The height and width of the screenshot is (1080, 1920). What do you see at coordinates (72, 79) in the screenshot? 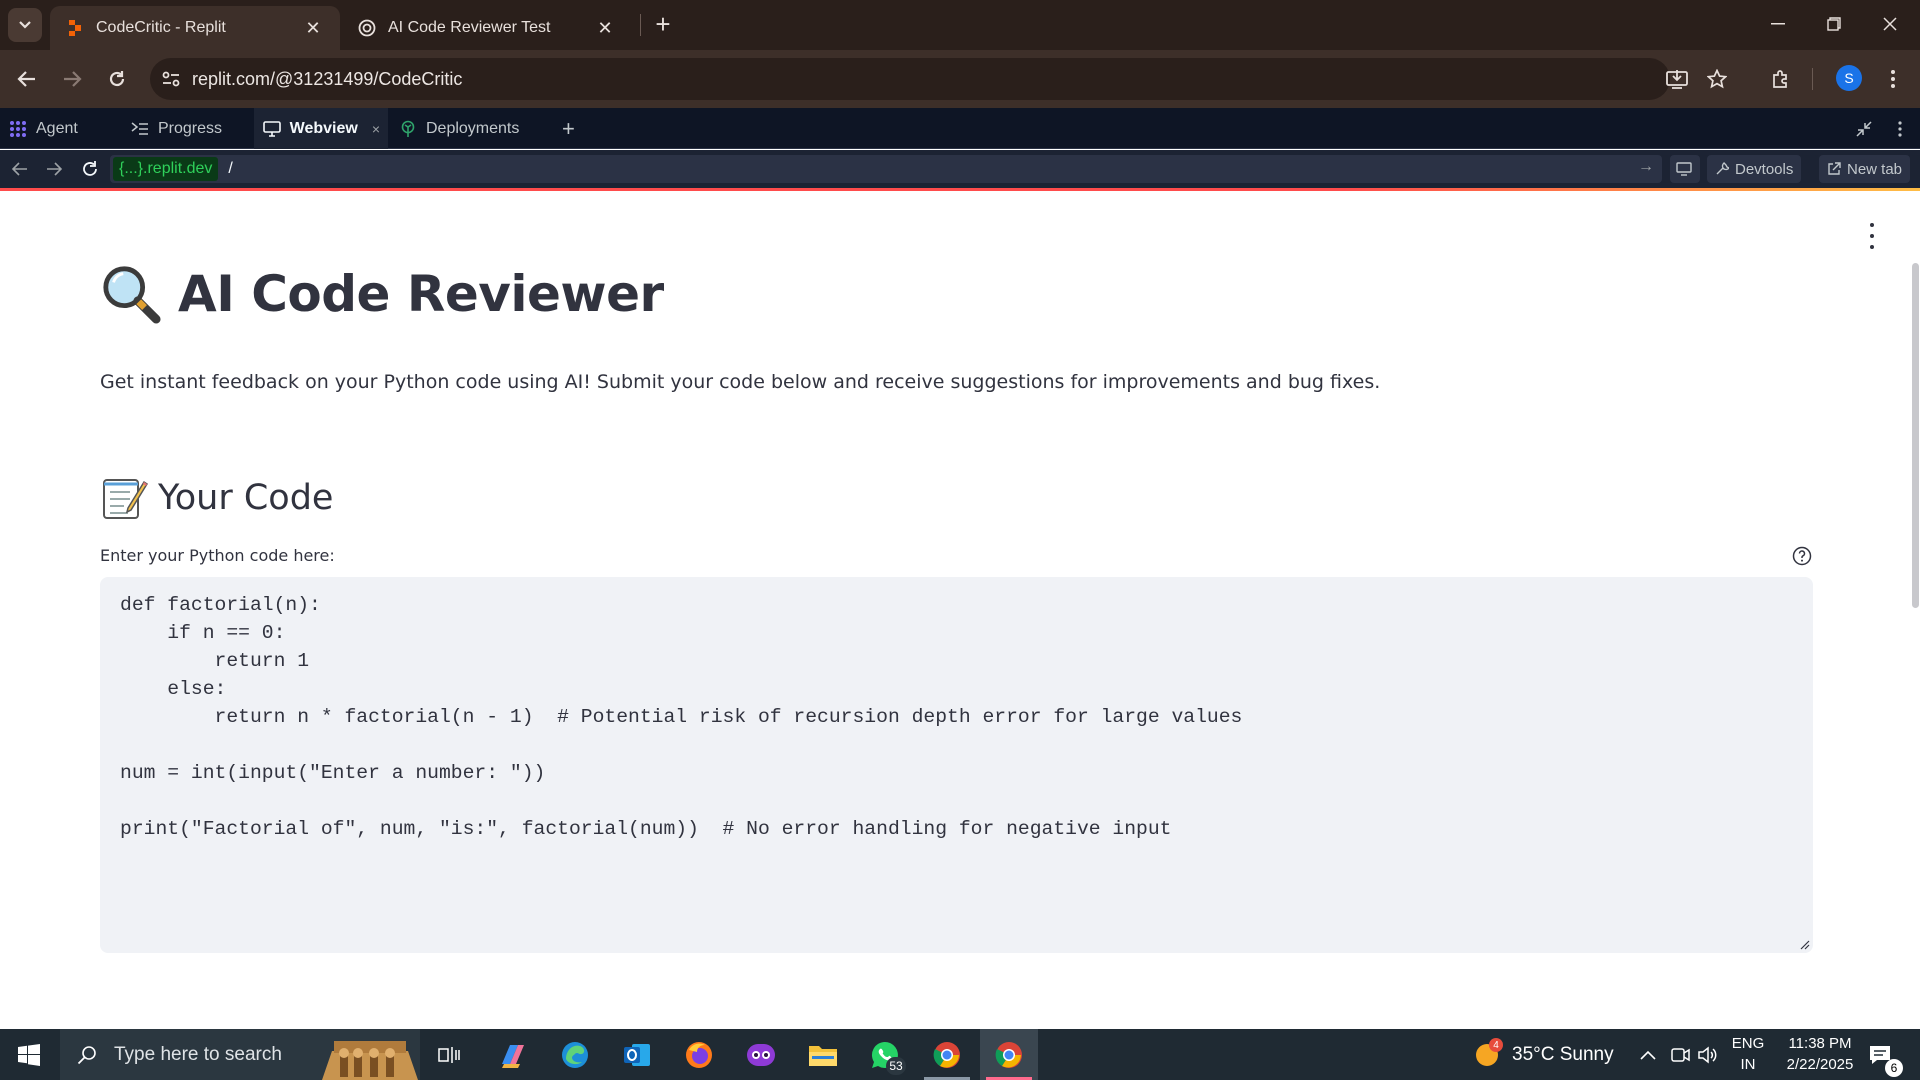
I see `forward-button` at bounding box center [72, 79].